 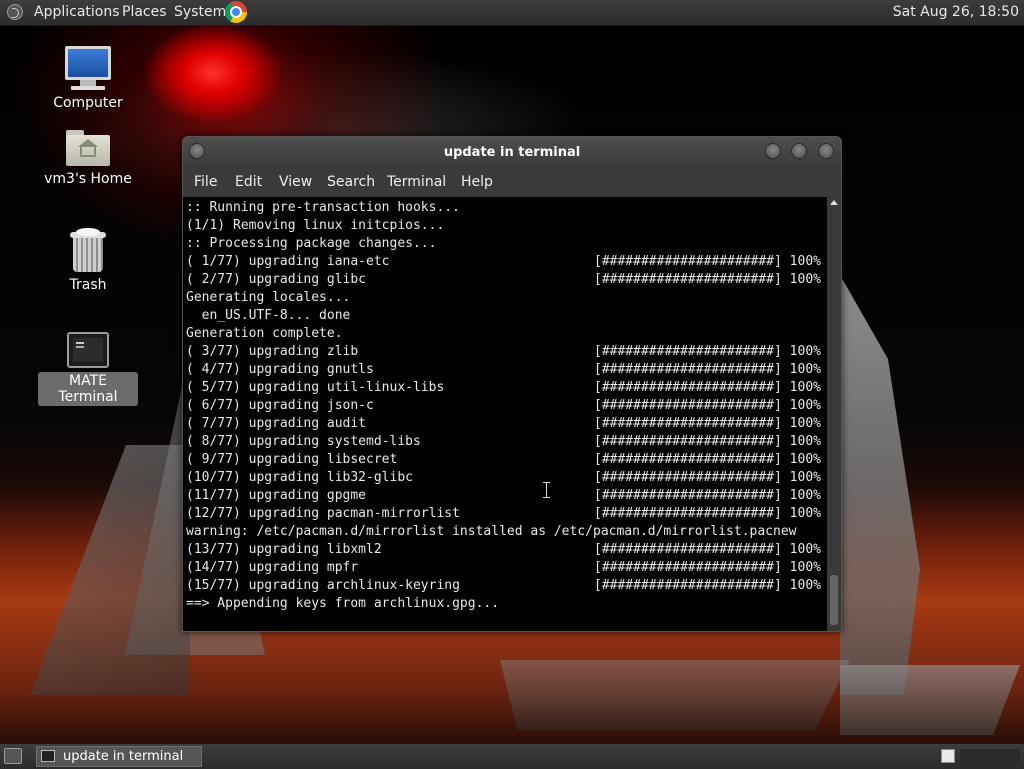 What do you see at coordinates (205, 182) in the screenshot?
I see `menu-file: File` at bounding box center [205, 182].